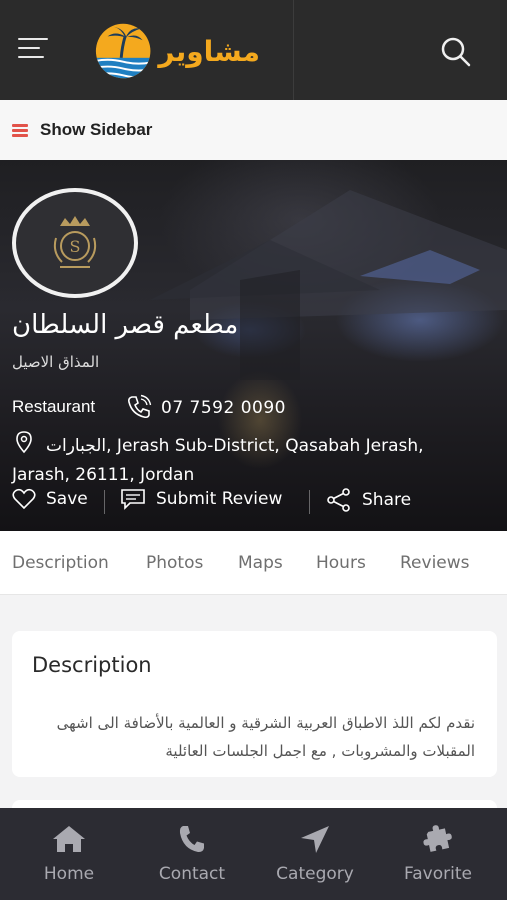  I want to click on logo-text: مشاوير, so click(209, 51).